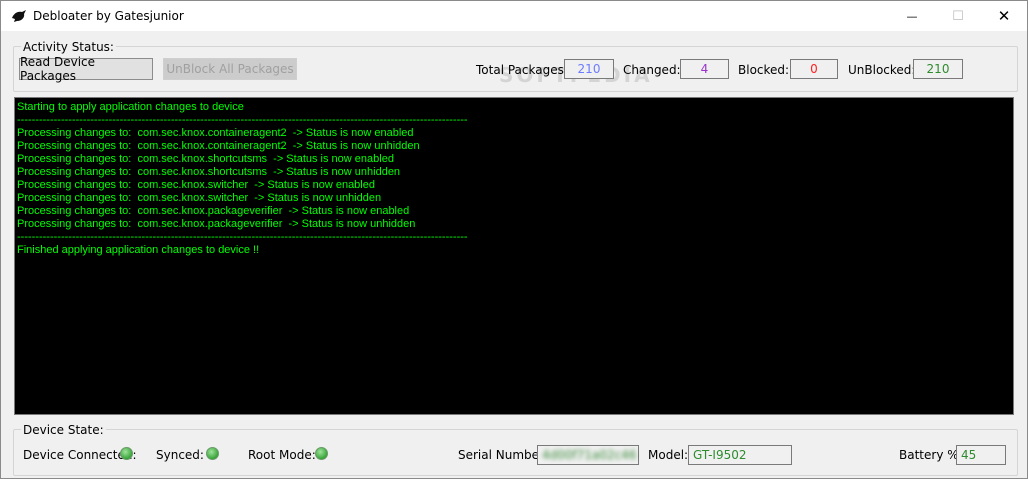  I want to click on device-connected-indicator-icon, so click(126, 453).